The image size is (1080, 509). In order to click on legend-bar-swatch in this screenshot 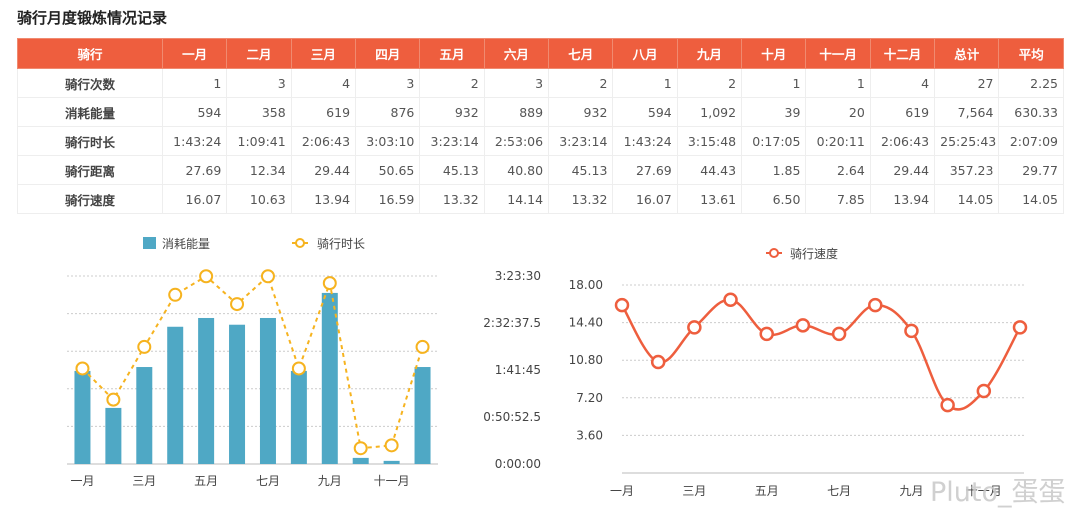, I will do `click(149, 243)`.